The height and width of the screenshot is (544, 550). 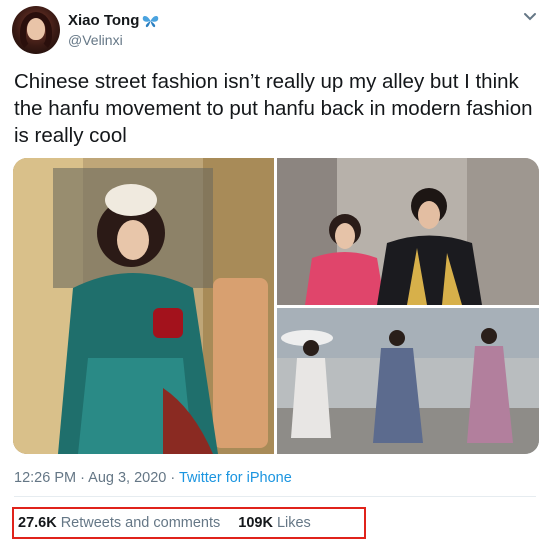 What do you see at coordinates (530, 17) in the screenshot?
I see `chevron-down-icon` at bounding box center [530, 17].